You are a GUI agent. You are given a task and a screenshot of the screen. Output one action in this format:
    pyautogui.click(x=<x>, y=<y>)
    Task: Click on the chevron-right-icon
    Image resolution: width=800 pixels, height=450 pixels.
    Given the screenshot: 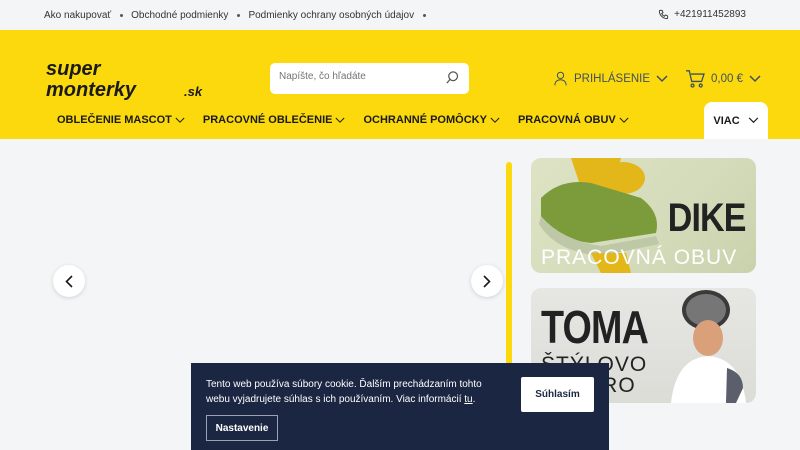 What is the action you would take?
    pyautogui.click(x=487, y=281)
    